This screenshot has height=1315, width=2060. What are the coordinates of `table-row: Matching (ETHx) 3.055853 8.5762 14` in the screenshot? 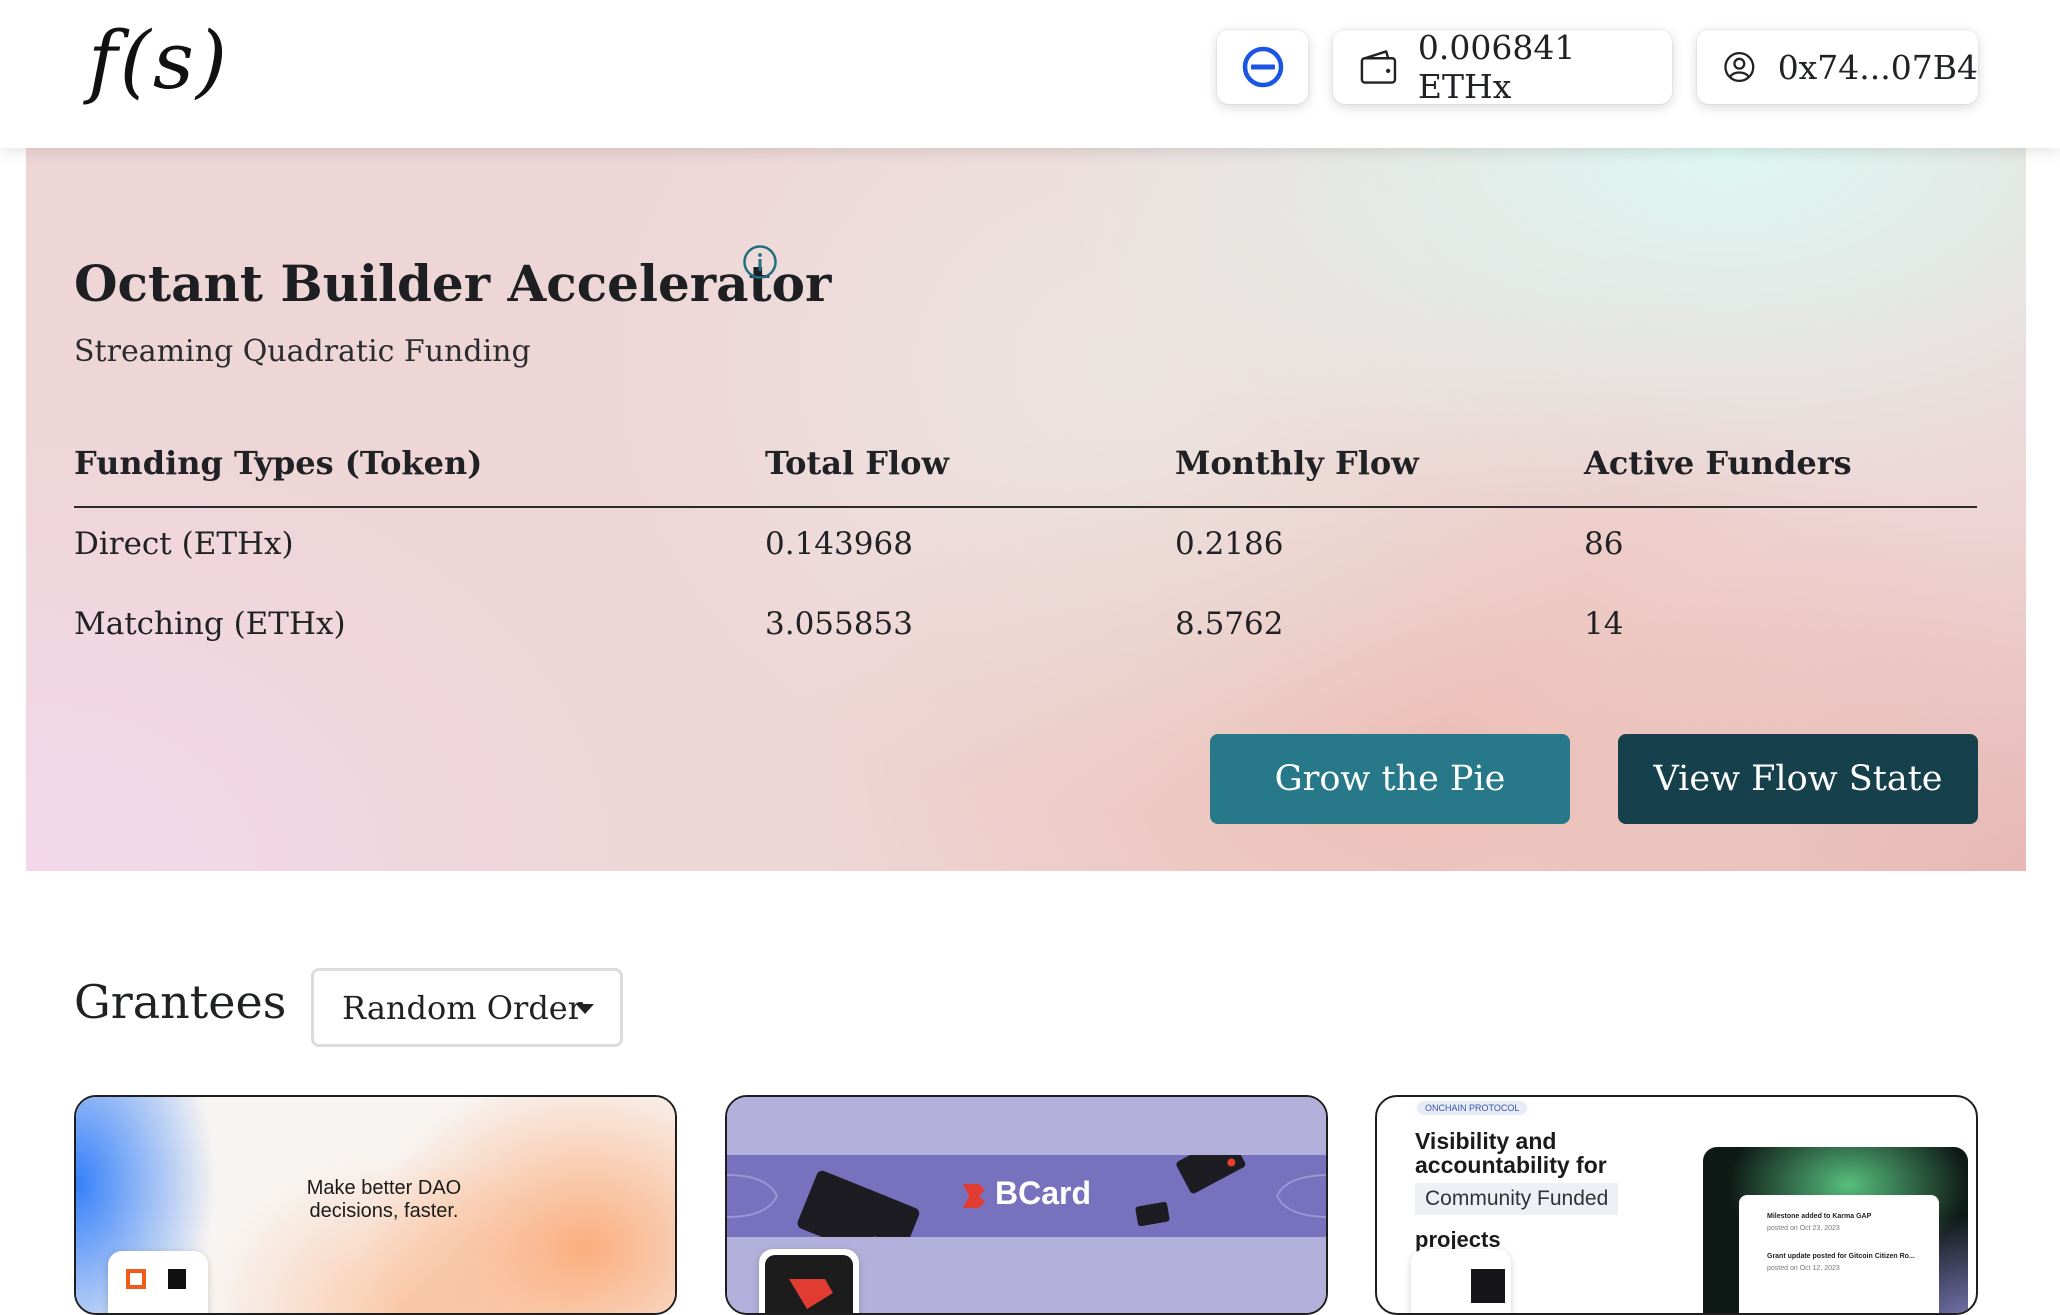 It's located at (1025, 628).